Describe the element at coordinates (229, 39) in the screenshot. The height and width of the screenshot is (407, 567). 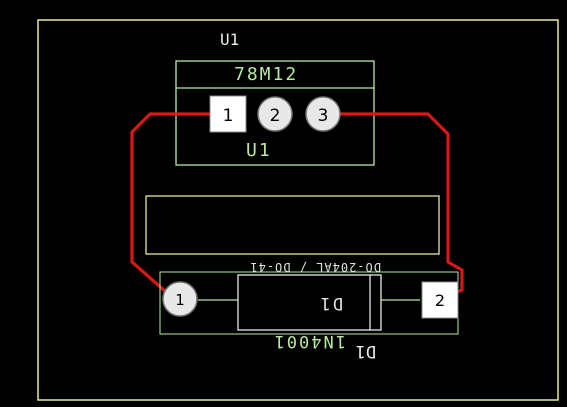
I see `u1-refdes-label: U1` at that location.